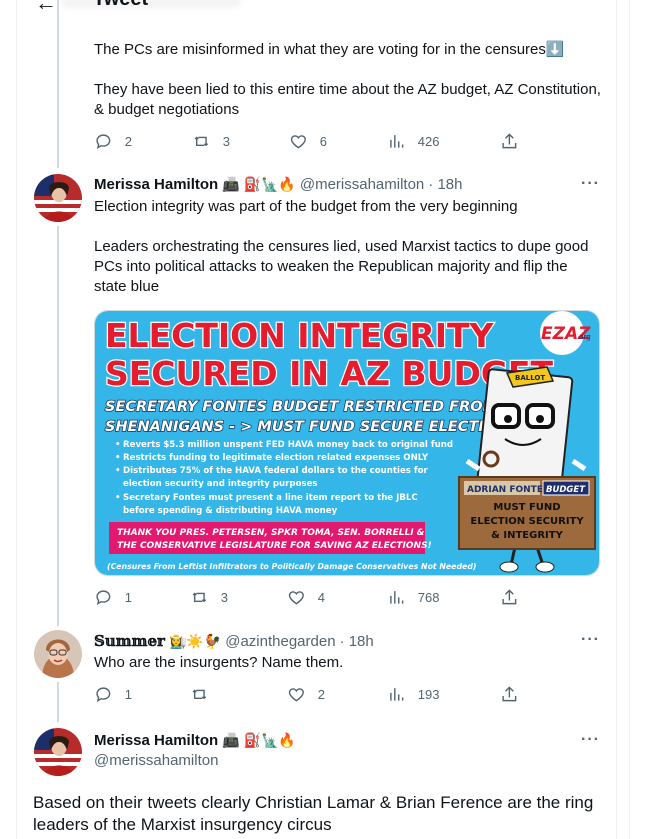  Describe the element at coordinates (349, 695) in the screenshot. I see `tweet-actions: 1 2 193` at that location.